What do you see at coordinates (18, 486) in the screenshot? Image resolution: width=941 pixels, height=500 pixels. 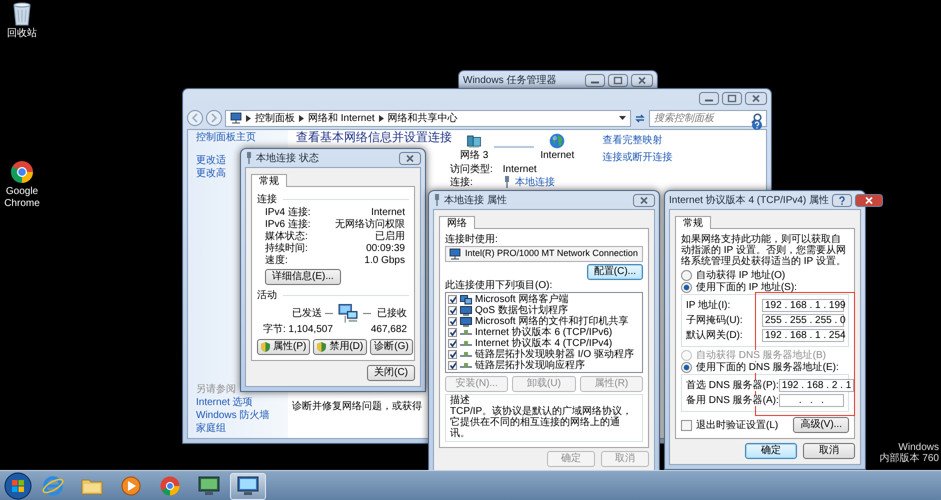 I see `start-button` at bounding box center [18, 486].